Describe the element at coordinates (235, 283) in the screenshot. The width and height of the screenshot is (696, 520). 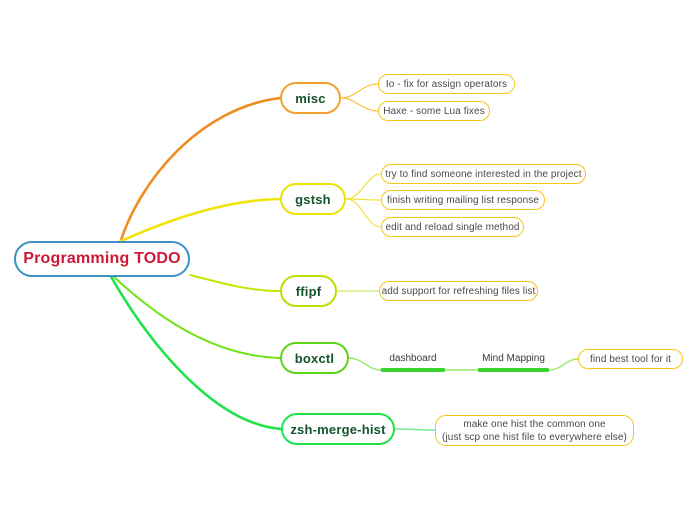
I see `edge-root-ffipf` at that location.